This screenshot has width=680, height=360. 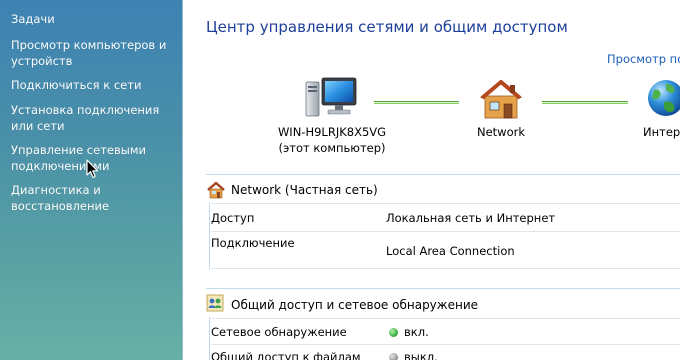 I want to click on sharing-users-icon, so click(x=215, y=303).